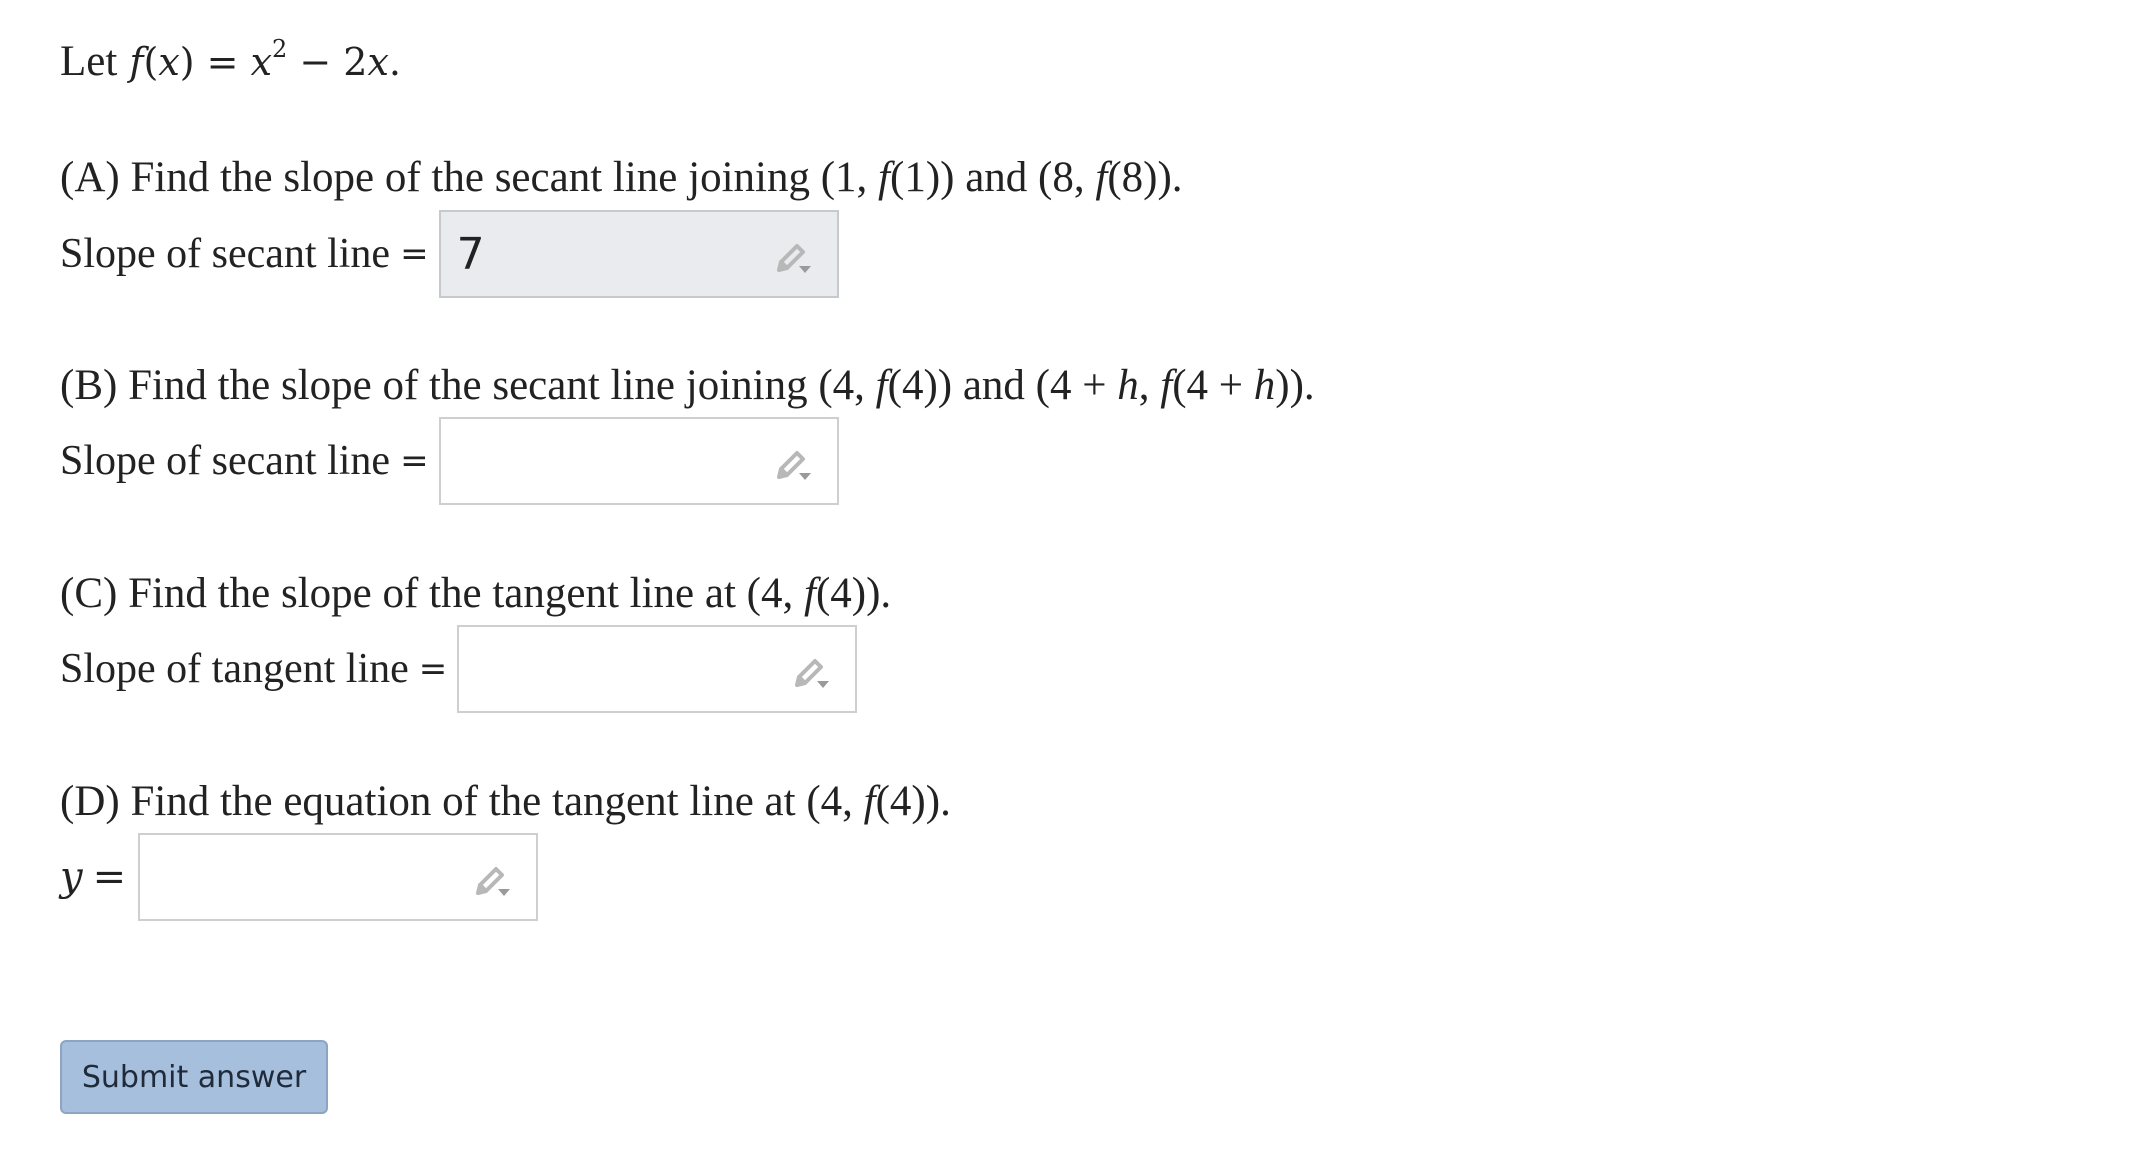 The image size is (2150, 1170). Describe the element at coordinates (884, 177) in the screenshot. I see `part-a-f1: f` at that location.